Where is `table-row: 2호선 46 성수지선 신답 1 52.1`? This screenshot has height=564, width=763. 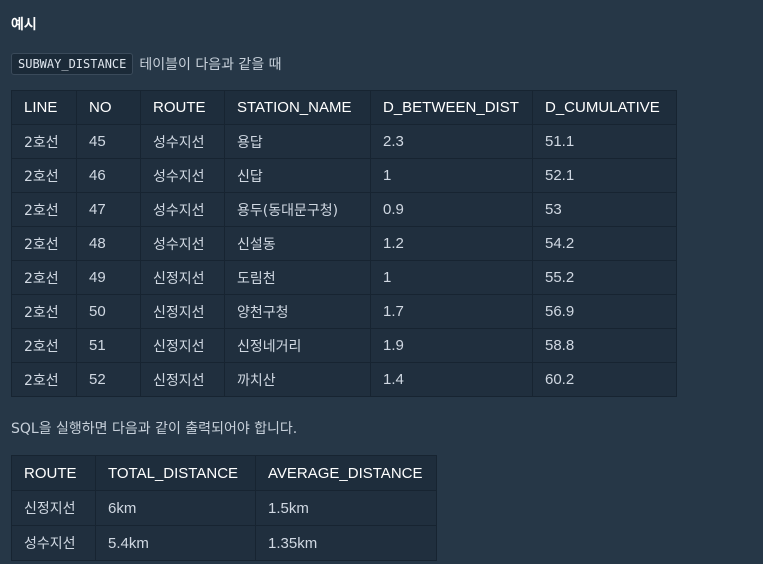 table-row: 2호선 46 성수지선 신답 1 52.1 is located at coordinates (344, 175).